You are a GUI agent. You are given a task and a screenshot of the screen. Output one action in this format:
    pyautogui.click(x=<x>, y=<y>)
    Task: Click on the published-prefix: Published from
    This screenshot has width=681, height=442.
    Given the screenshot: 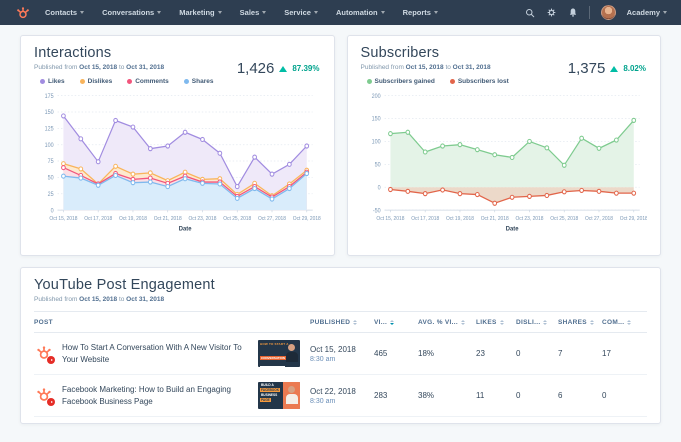 What is the action you would take?
    pyautogui.click(x=56, y=299)
    